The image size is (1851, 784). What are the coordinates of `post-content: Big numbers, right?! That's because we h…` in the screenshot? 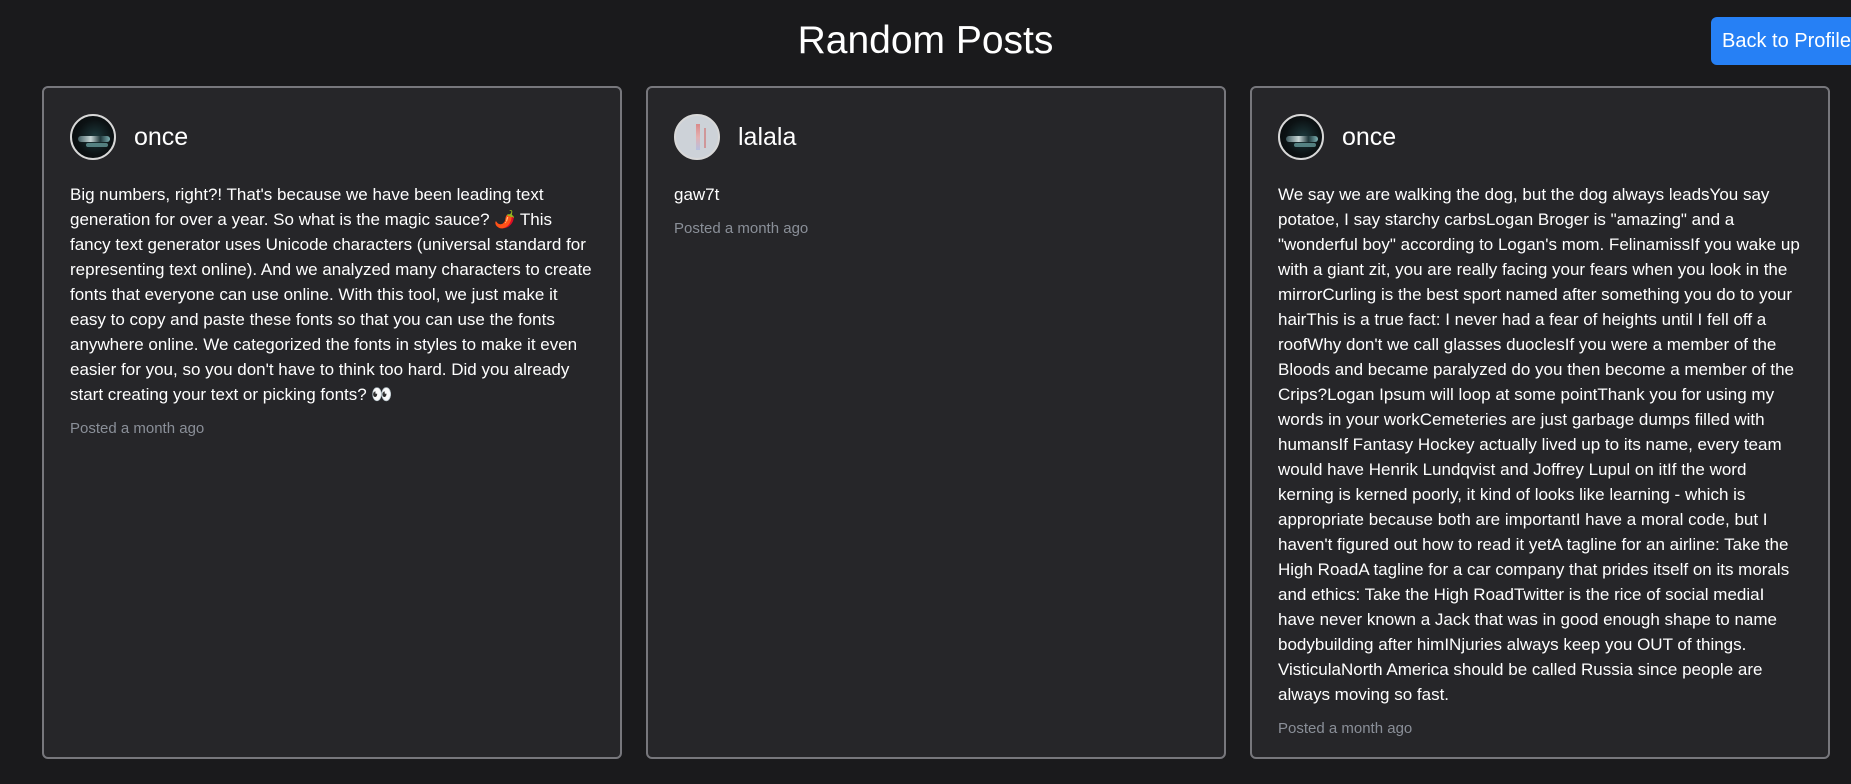 It's located at (331, 294).